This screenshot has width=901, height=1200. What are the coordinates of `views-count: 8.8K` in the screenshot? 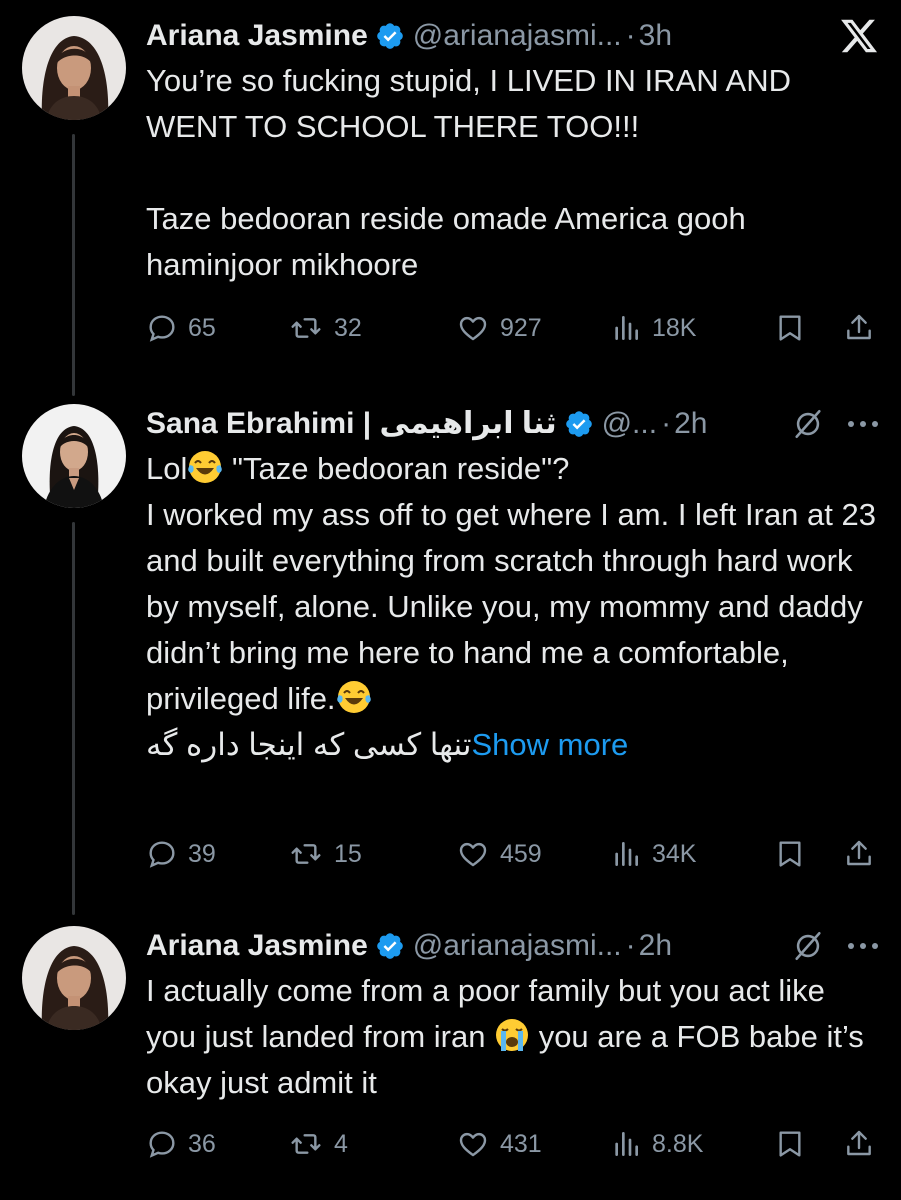 It's located at (678, 1143).